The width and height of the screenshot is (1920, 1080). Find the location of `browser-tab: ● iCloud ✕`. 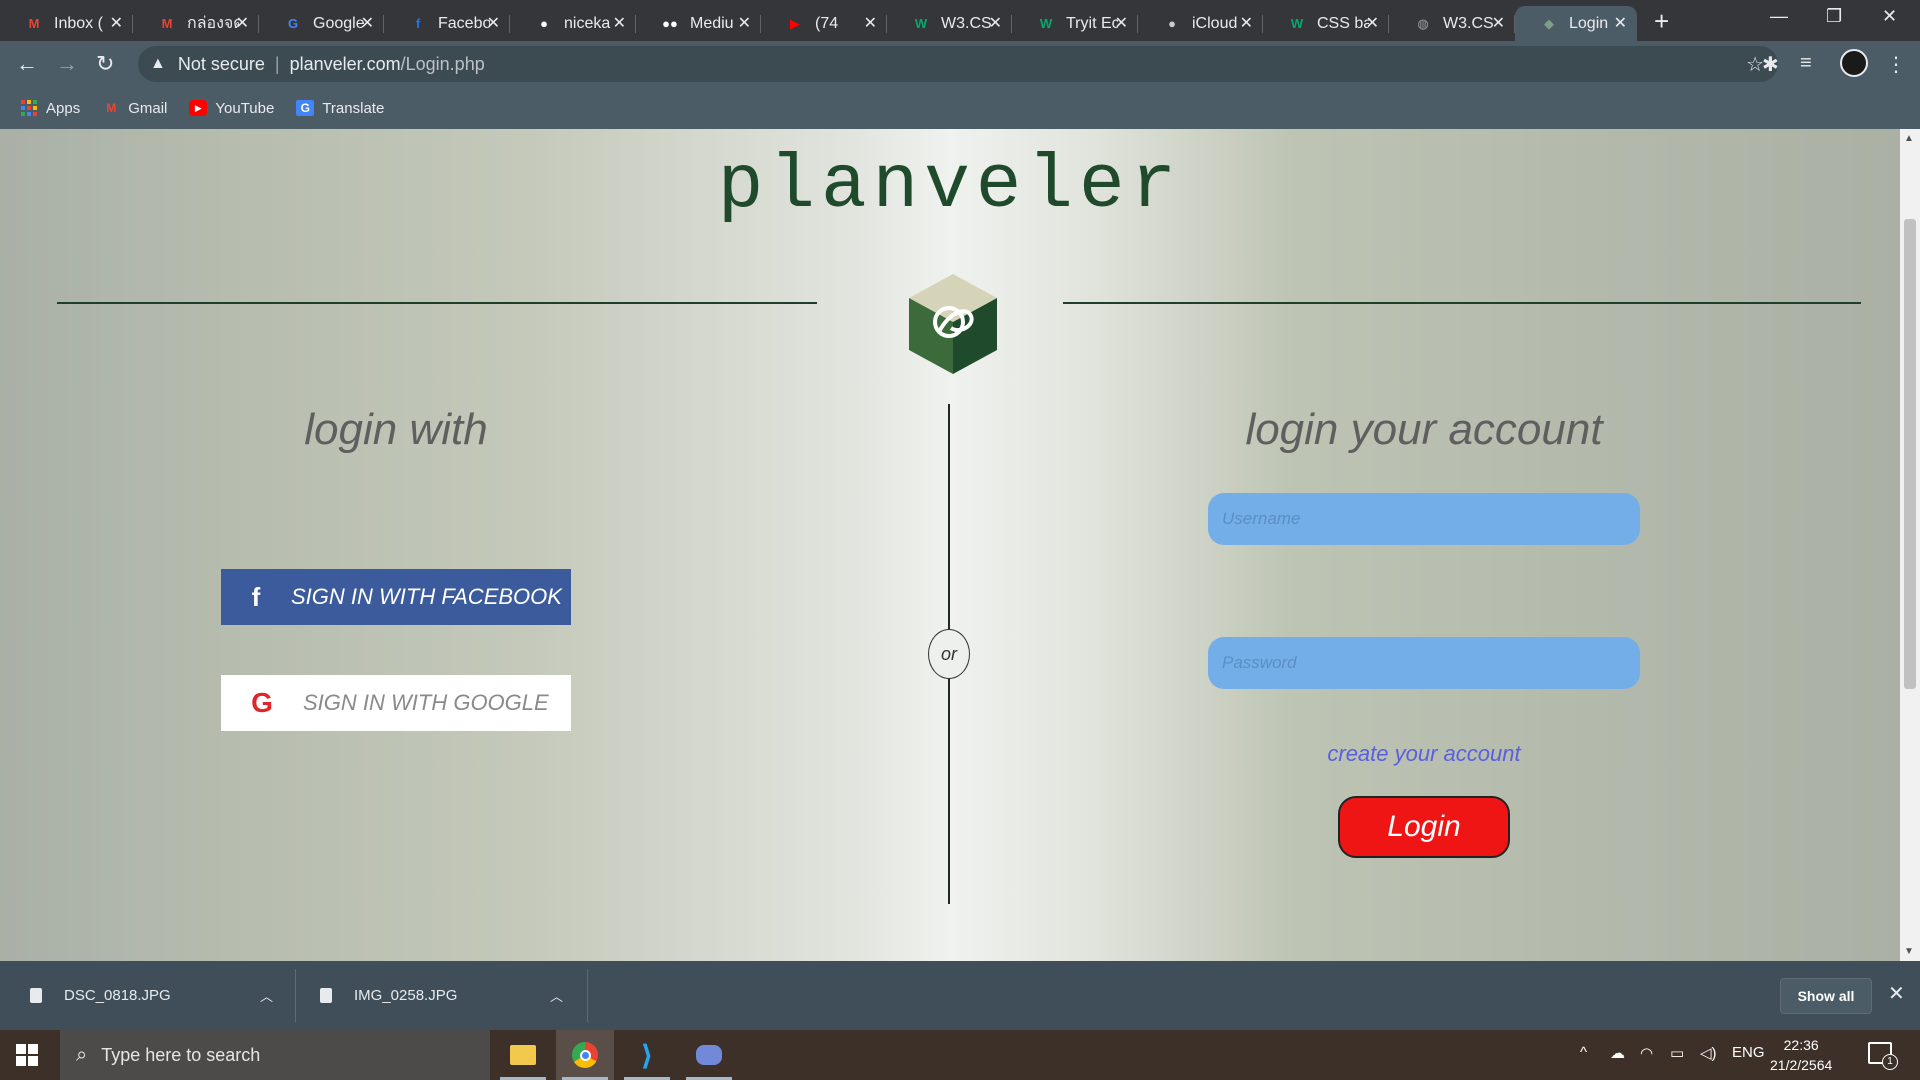

browser-tab: ● iCloud ✕ is located at coordinates (1200, 23).